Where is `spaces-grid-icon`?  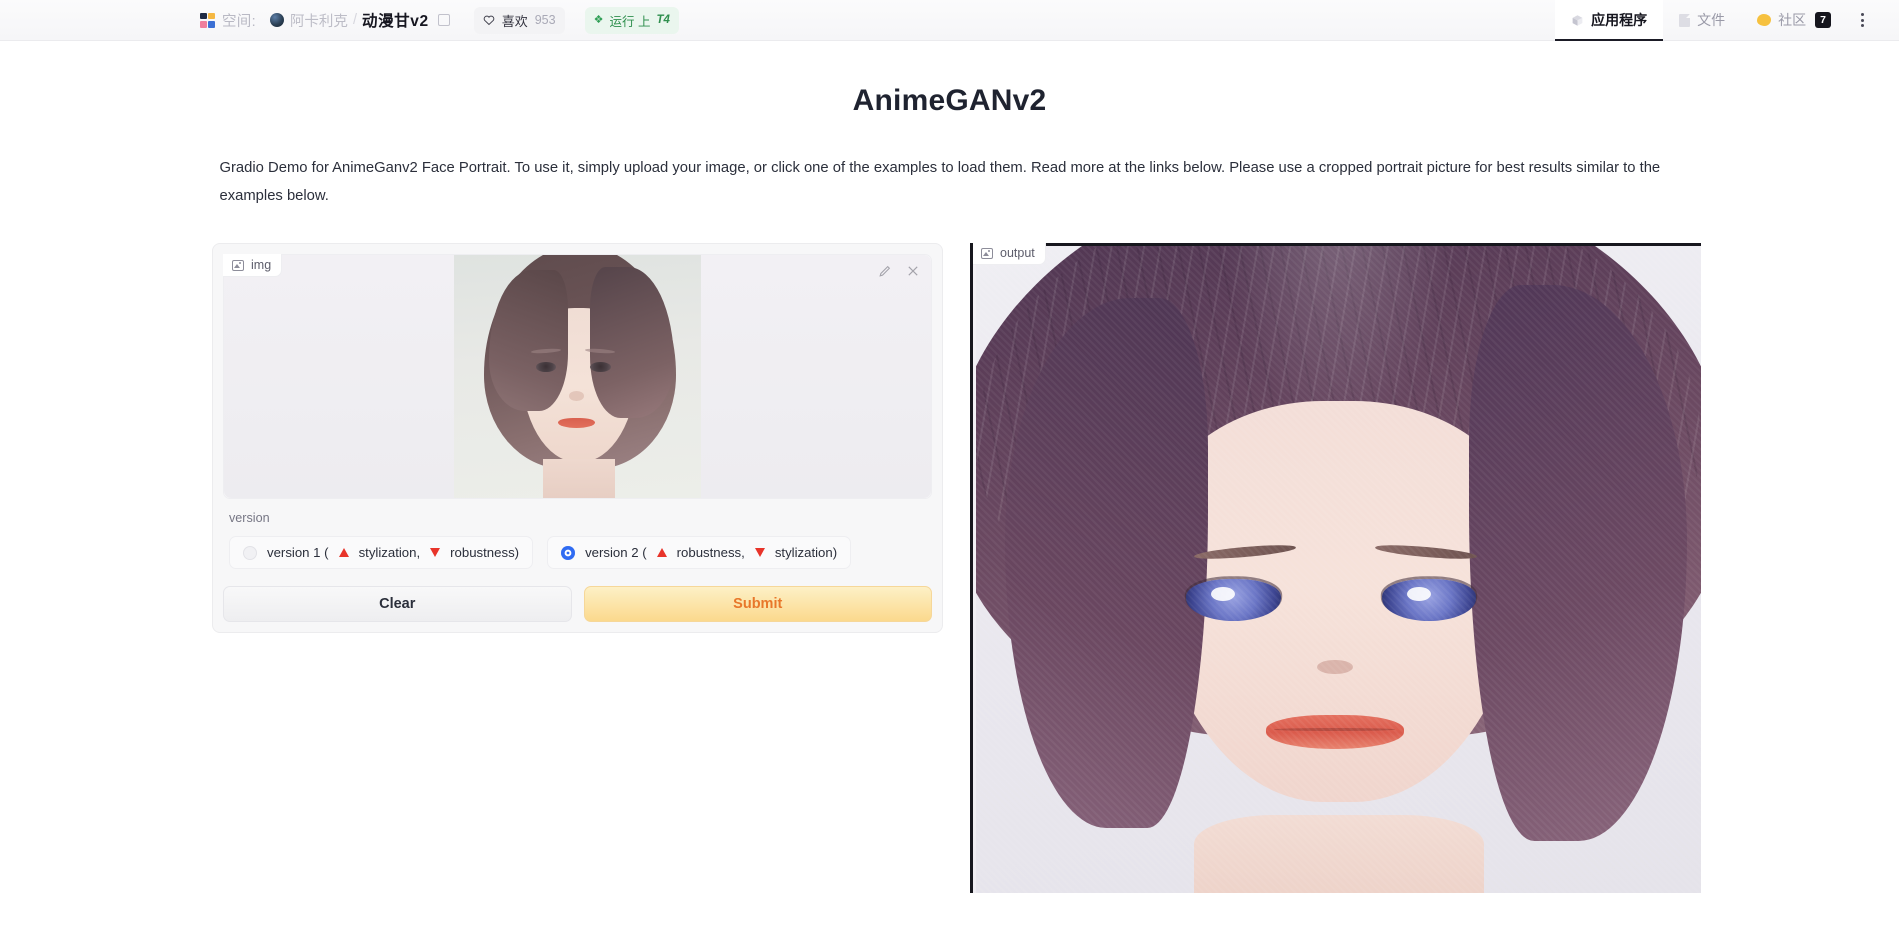
spaces-grid-icon is located at coordinates (207, 20).